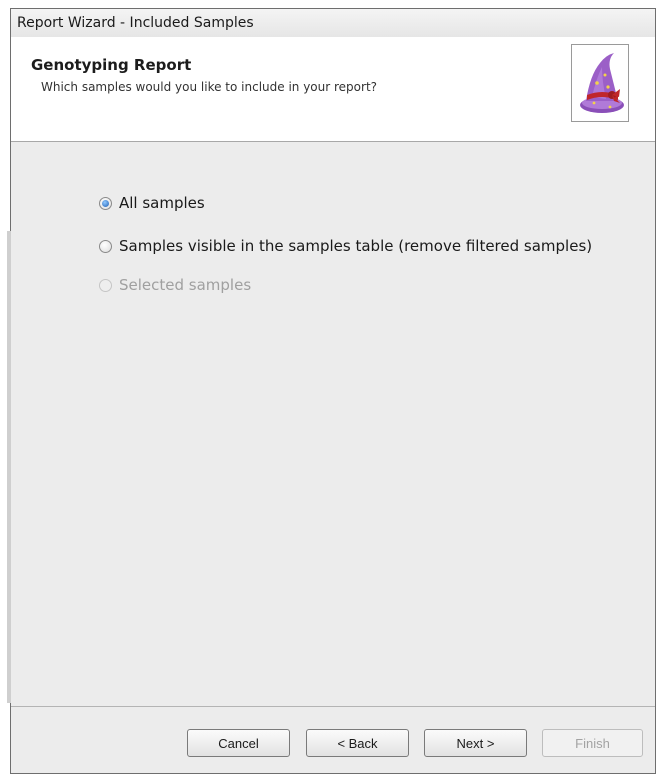 This screenshot has width=658, height=778. What do you see at coordinates (9, 467) in the screenshot?
I see `window-edge` at bounding box center [9, 467].